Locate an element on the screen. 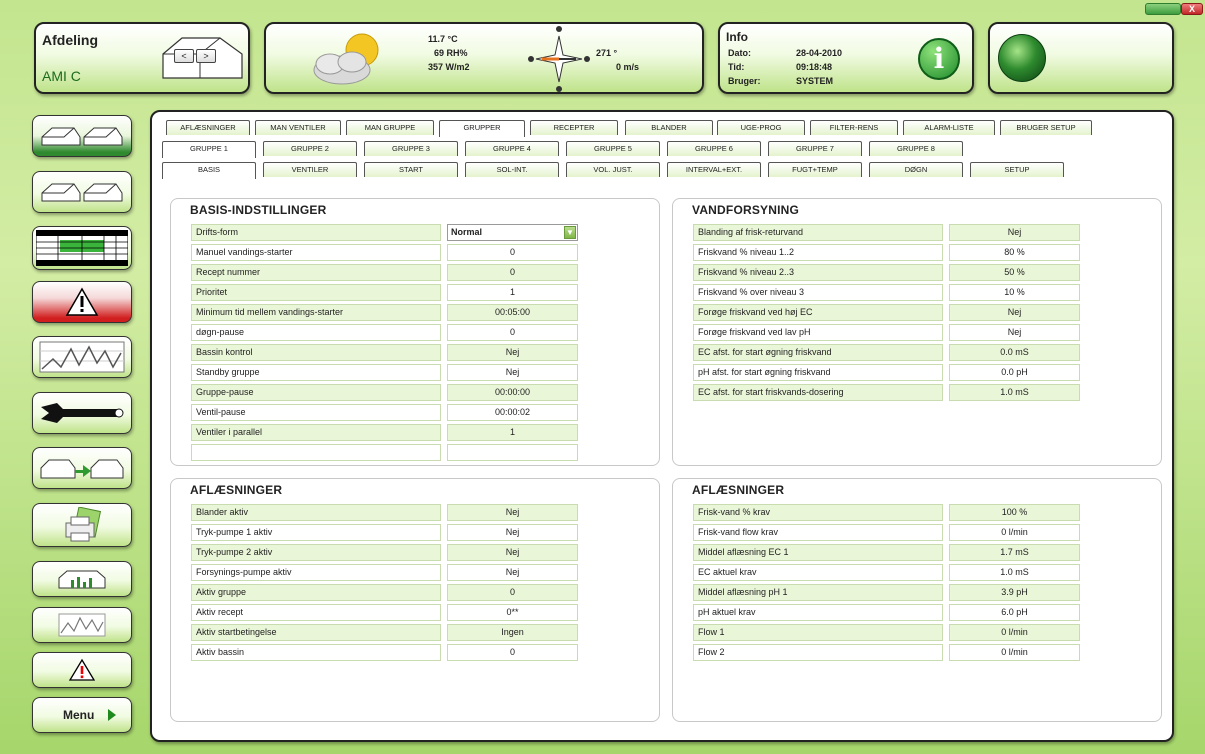  minimize-button is located at coordinates (1163, 9).